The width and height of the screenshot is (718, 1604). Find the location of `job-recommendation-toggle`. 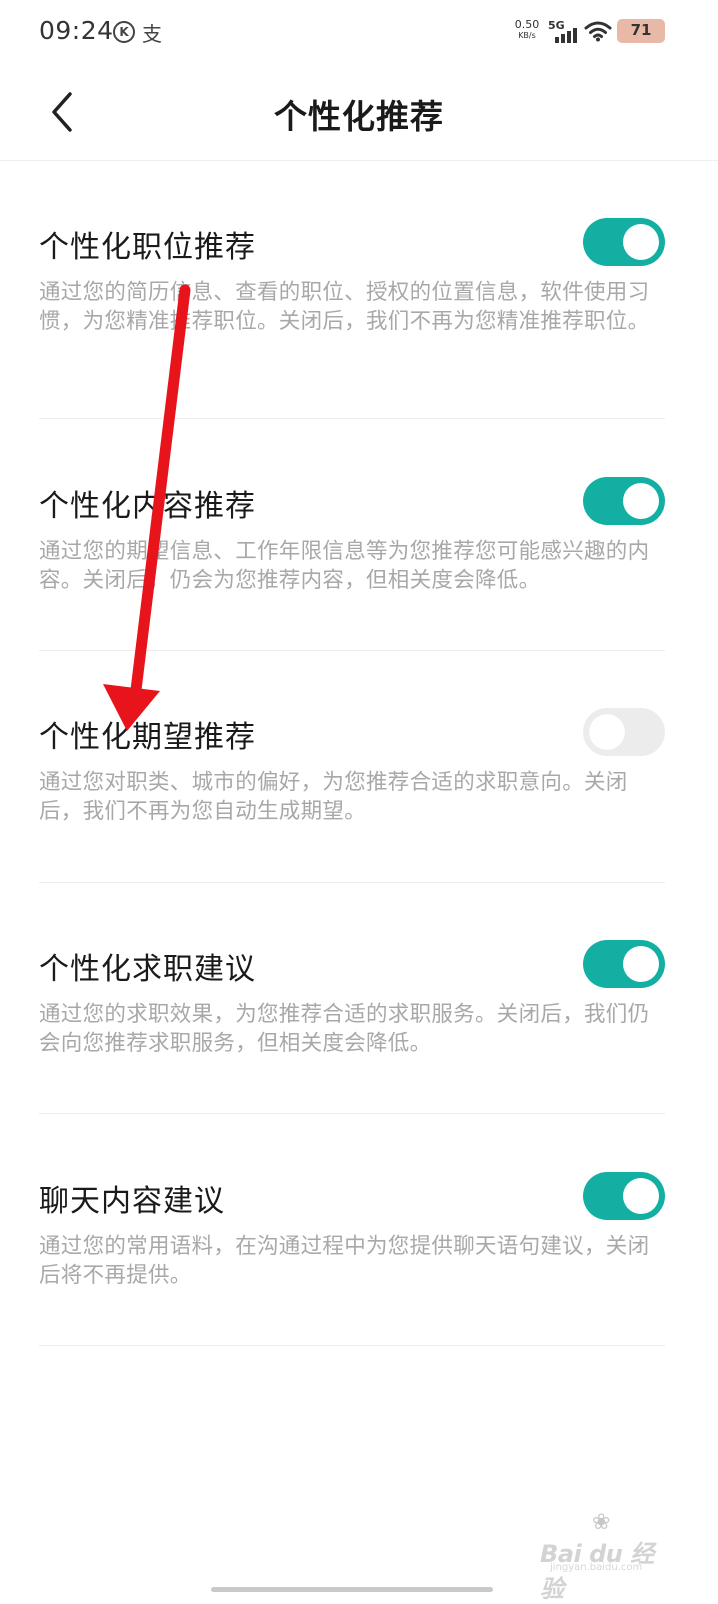

job-recommendation-toggle is located at coordinates (624, 242).